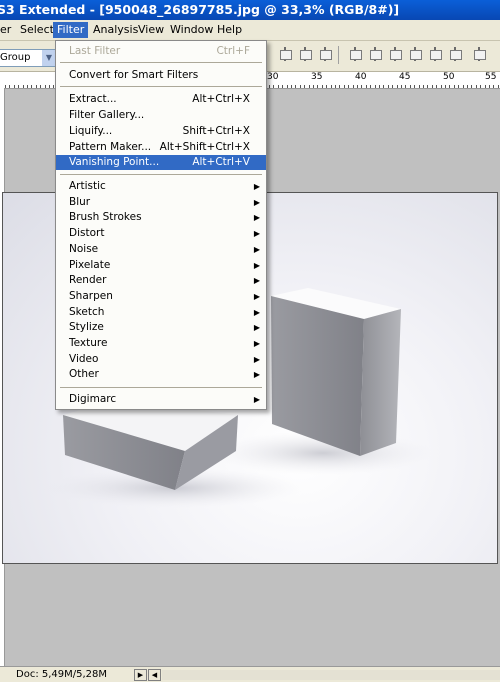  What do you see at coordinates (161, 374) in the screenshot?
I see `menu-item-other: Other ▶` at bounding box center [161, 374].